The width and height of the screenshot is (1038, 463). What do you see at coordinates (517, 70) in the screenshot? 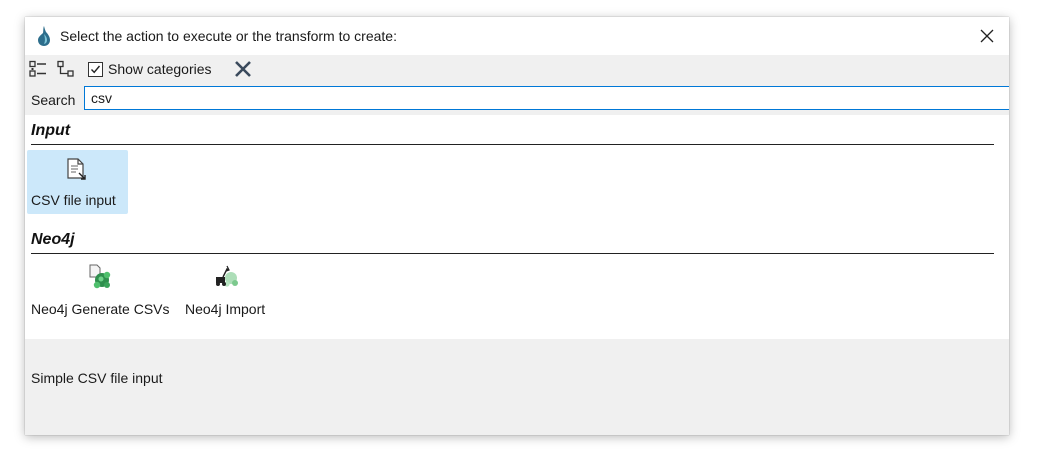
I see `toolbar: Show categories` at bounding box center [517, 70].